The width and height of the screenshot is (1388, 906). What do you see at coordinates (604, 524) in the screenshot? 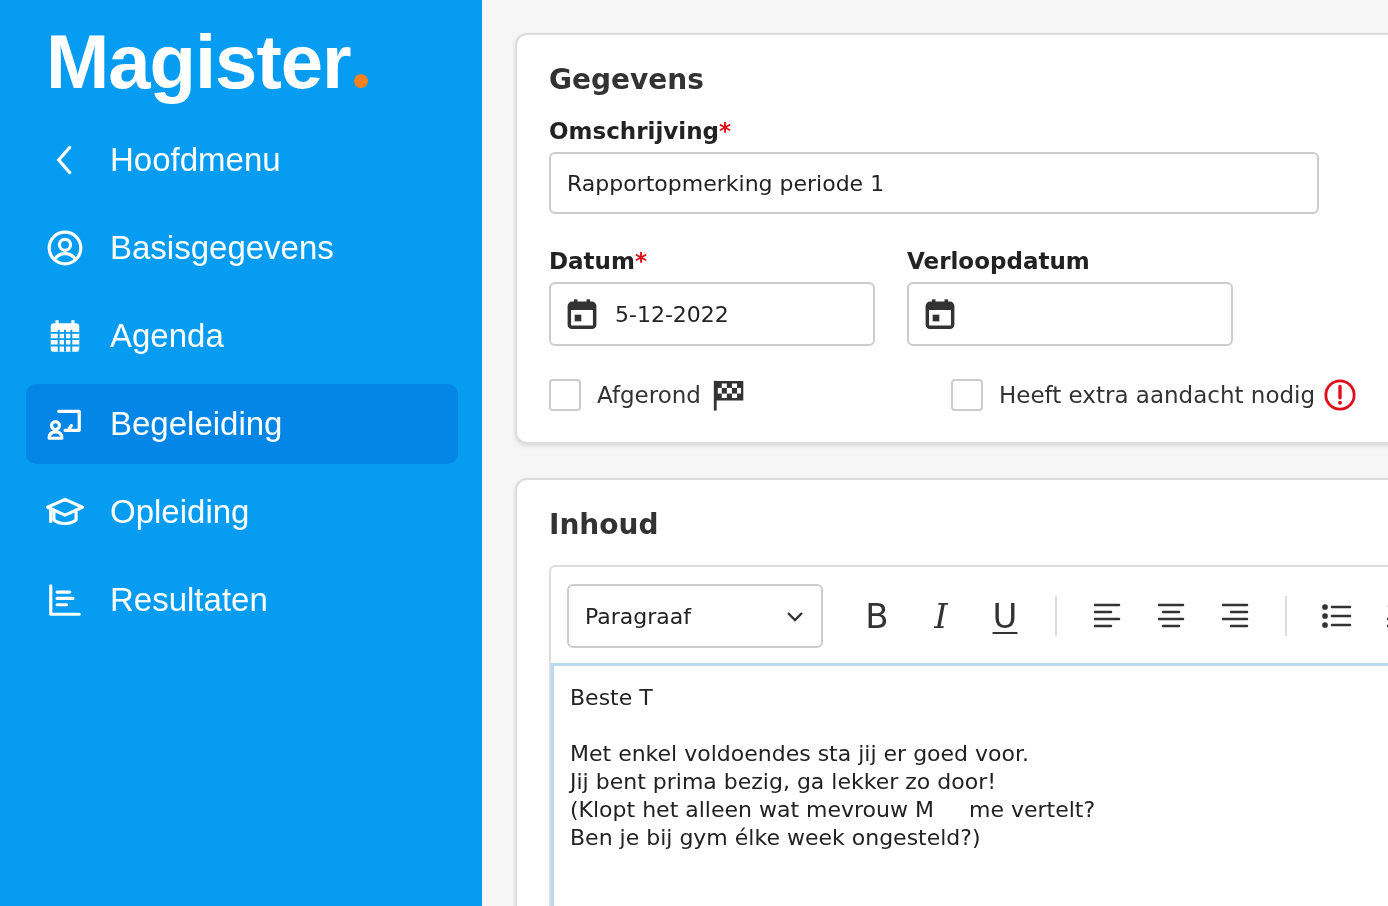
I see `card-title: Inhoud` at bounding box center [604, 524].